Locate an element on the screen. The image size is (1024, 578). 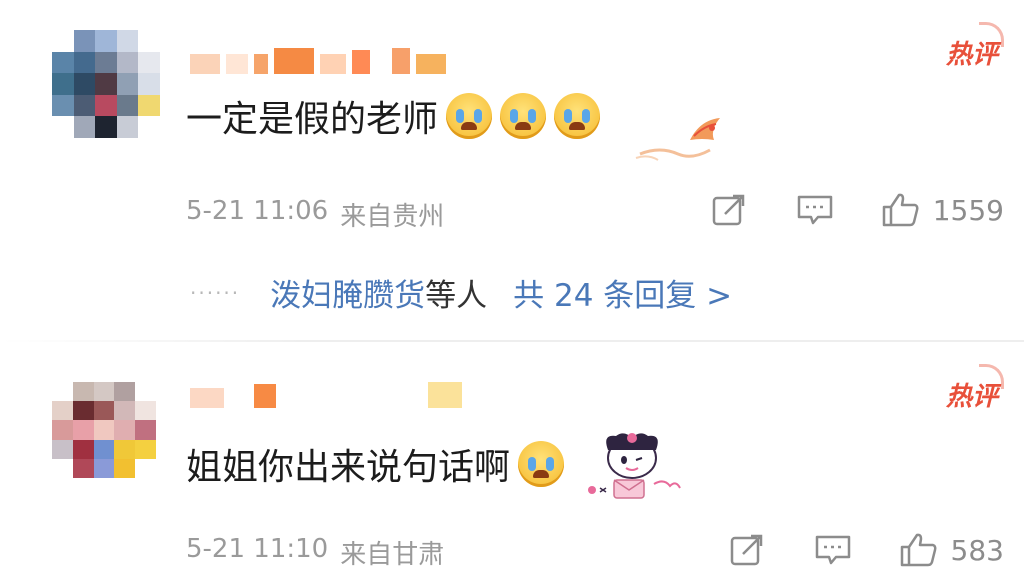
comment-body: 一定是假的老师 is located at coordinates (312, 119).